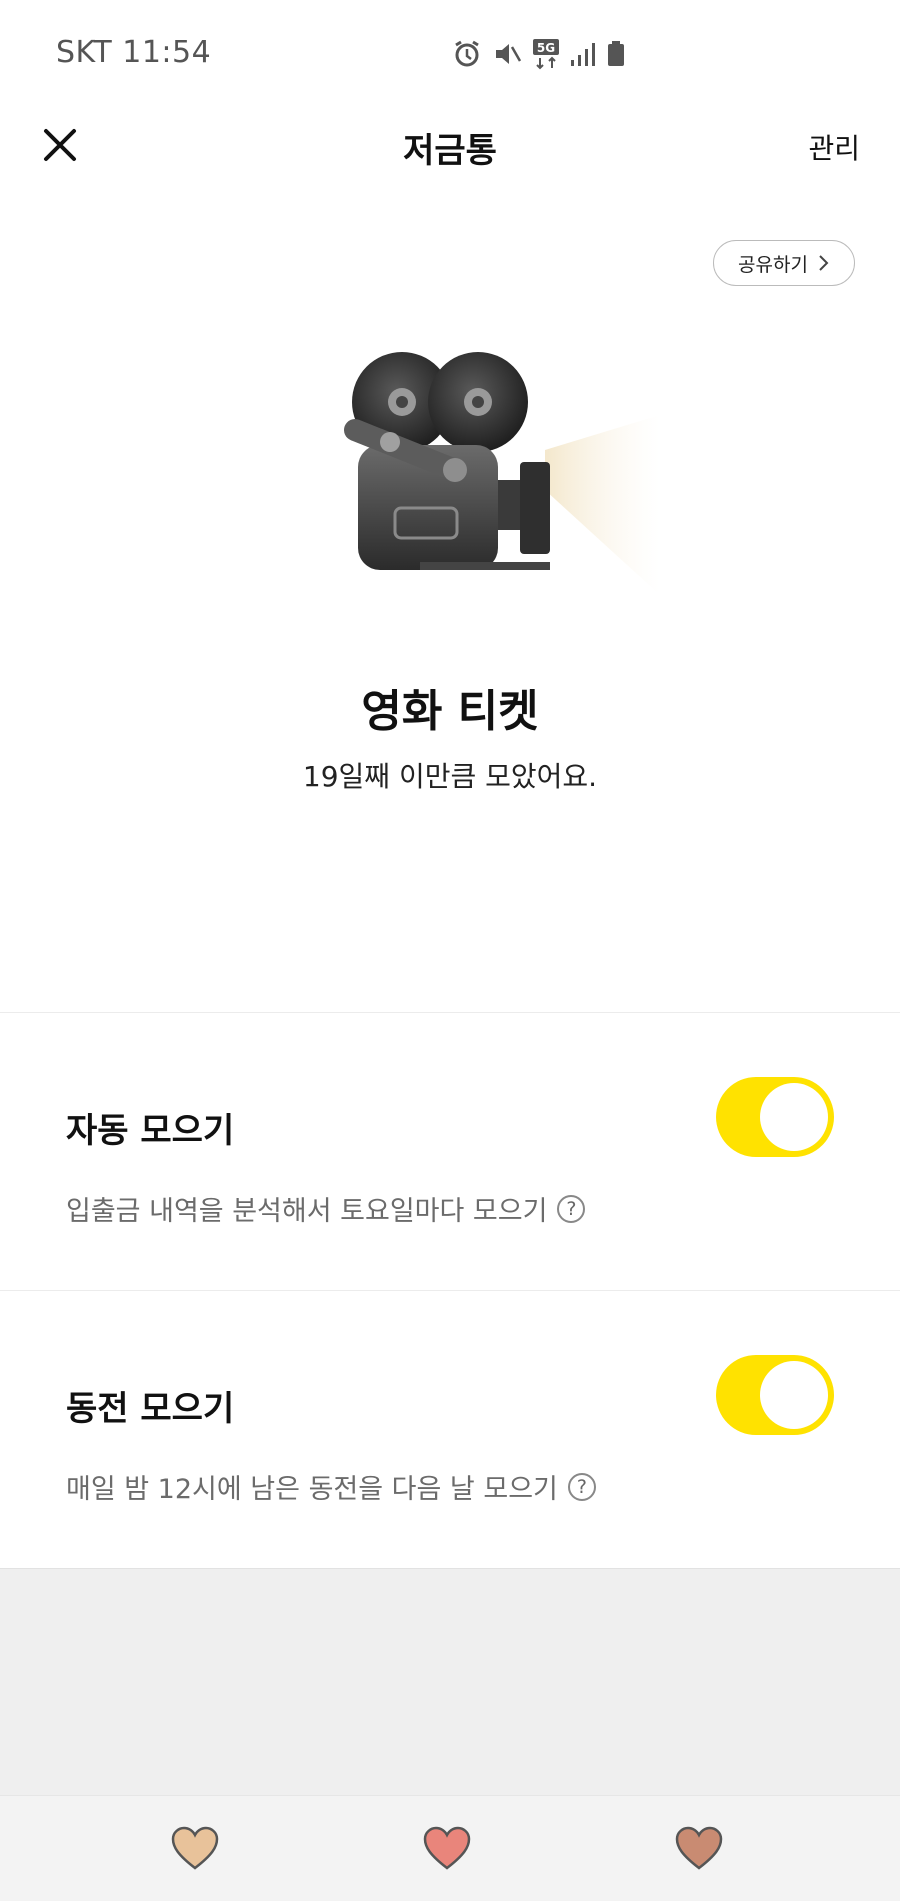 This screenshot has width=900, height=1901. I want to click on signal-icon, so click(583, 54).